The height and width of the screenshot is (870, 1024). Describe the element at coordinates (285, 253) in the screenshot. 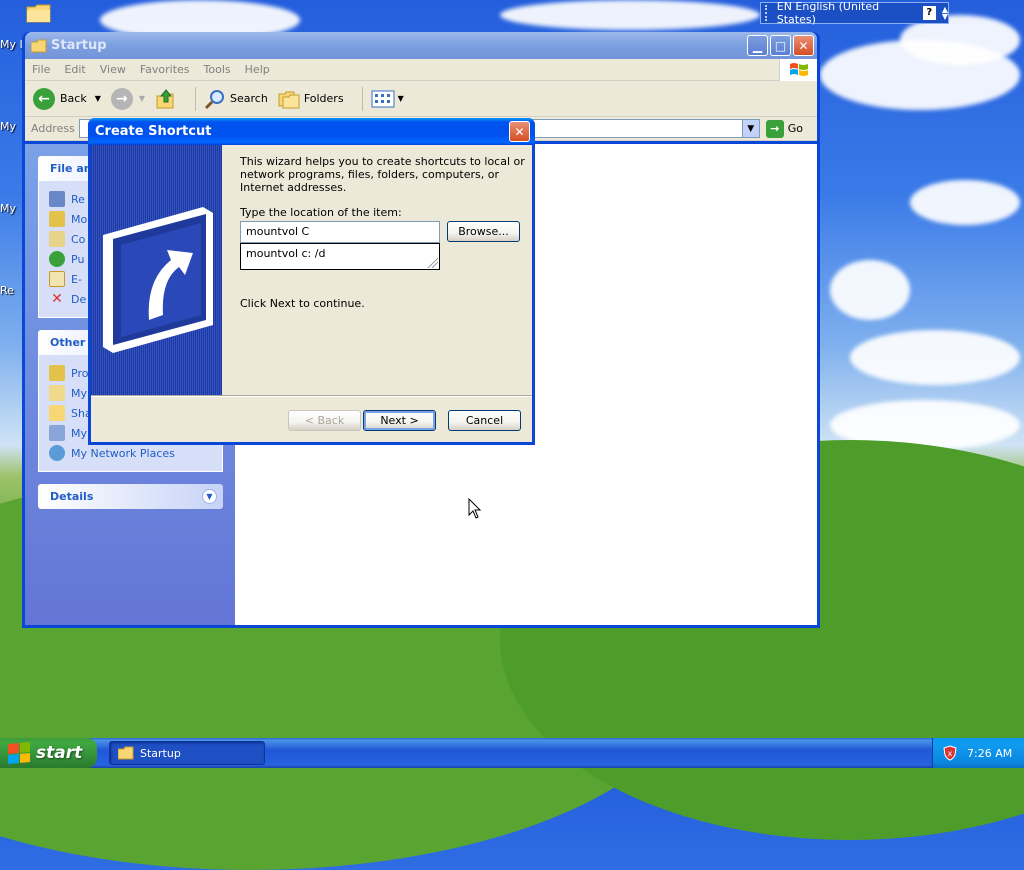

I see `suggestion-item: mountvol c: /d` at that location.